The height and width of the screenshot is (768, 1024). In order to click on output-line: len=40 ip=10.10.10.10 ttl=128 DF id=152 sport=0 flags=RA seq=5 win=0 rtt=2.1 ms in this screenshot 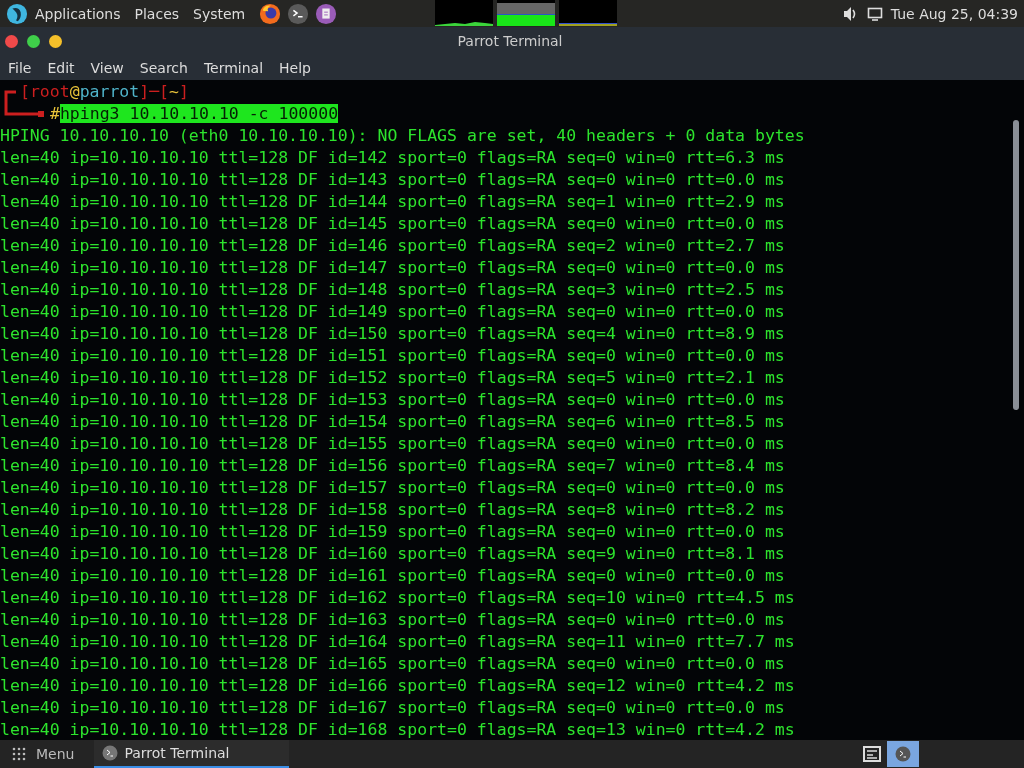, I will do `click(393, 378)`.